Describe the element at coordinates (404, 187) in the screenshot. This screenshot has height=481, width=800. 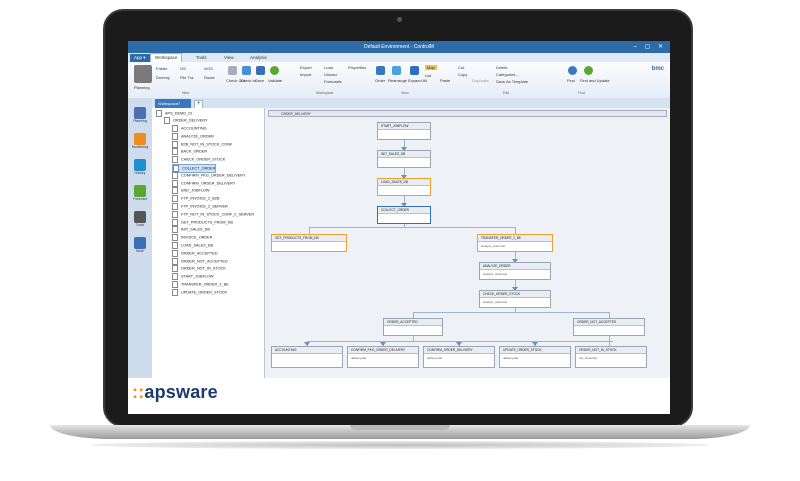
I see `job-node: LOAD_SALES_DB` at that location.